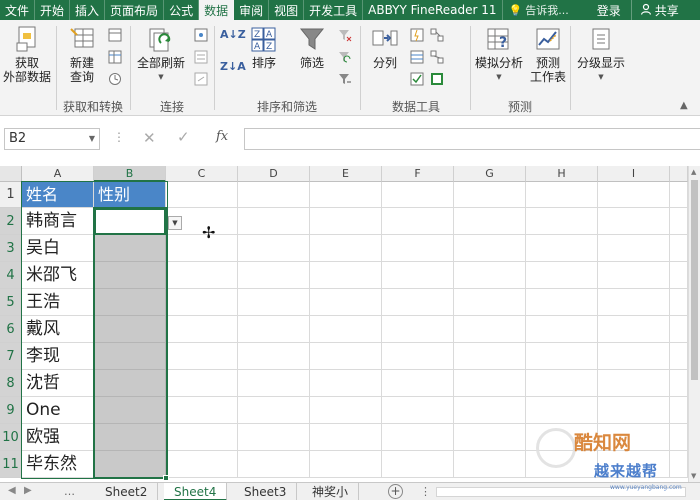 The image size is (700, 500). I want to click on cell-b11, so click(130, 464).